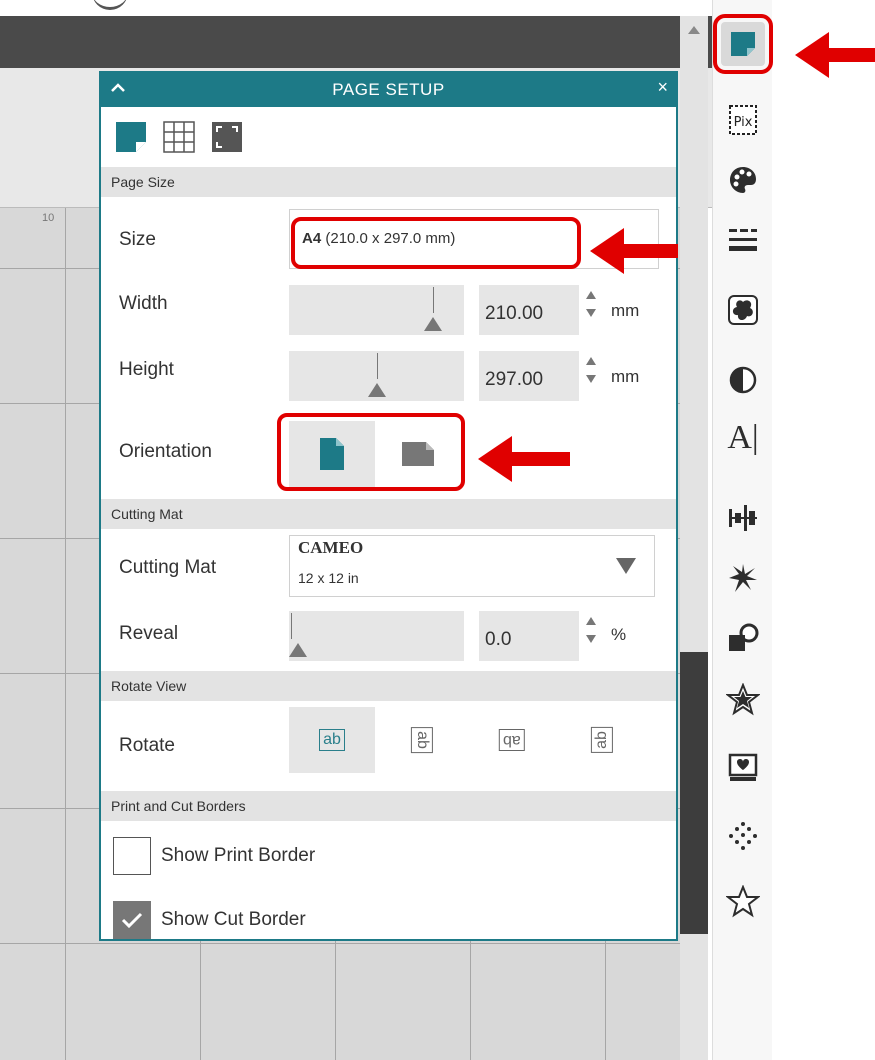  I want to click on size-highlight-box, so click(436, 243).